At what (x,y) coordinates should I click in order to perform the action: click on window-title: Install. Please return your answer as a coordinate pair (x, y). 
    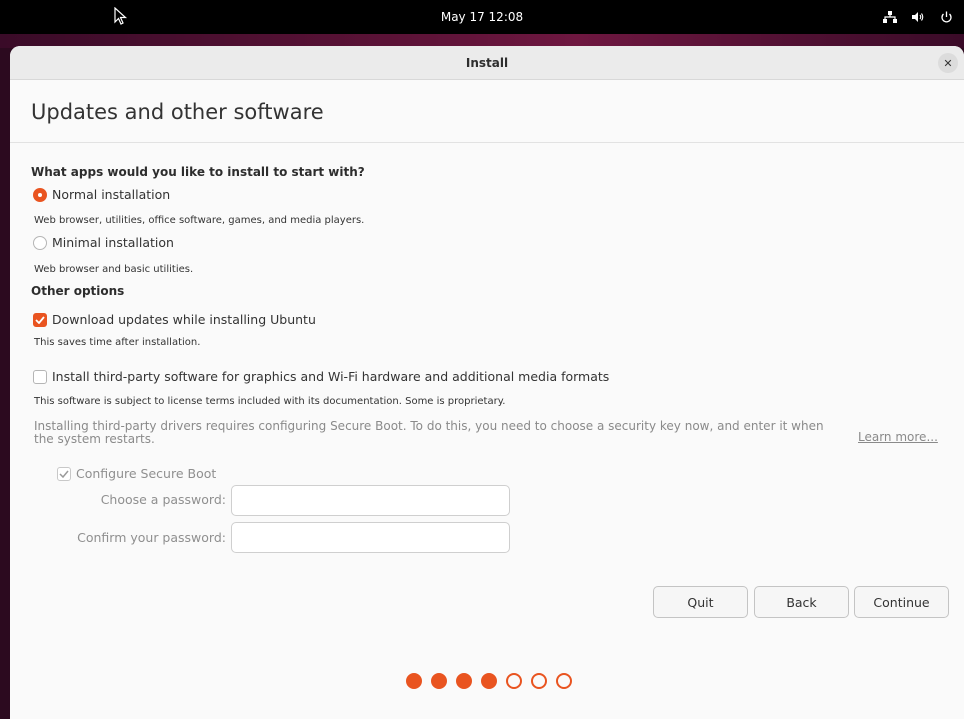
    Looking at the image, I should click on (487, 63).